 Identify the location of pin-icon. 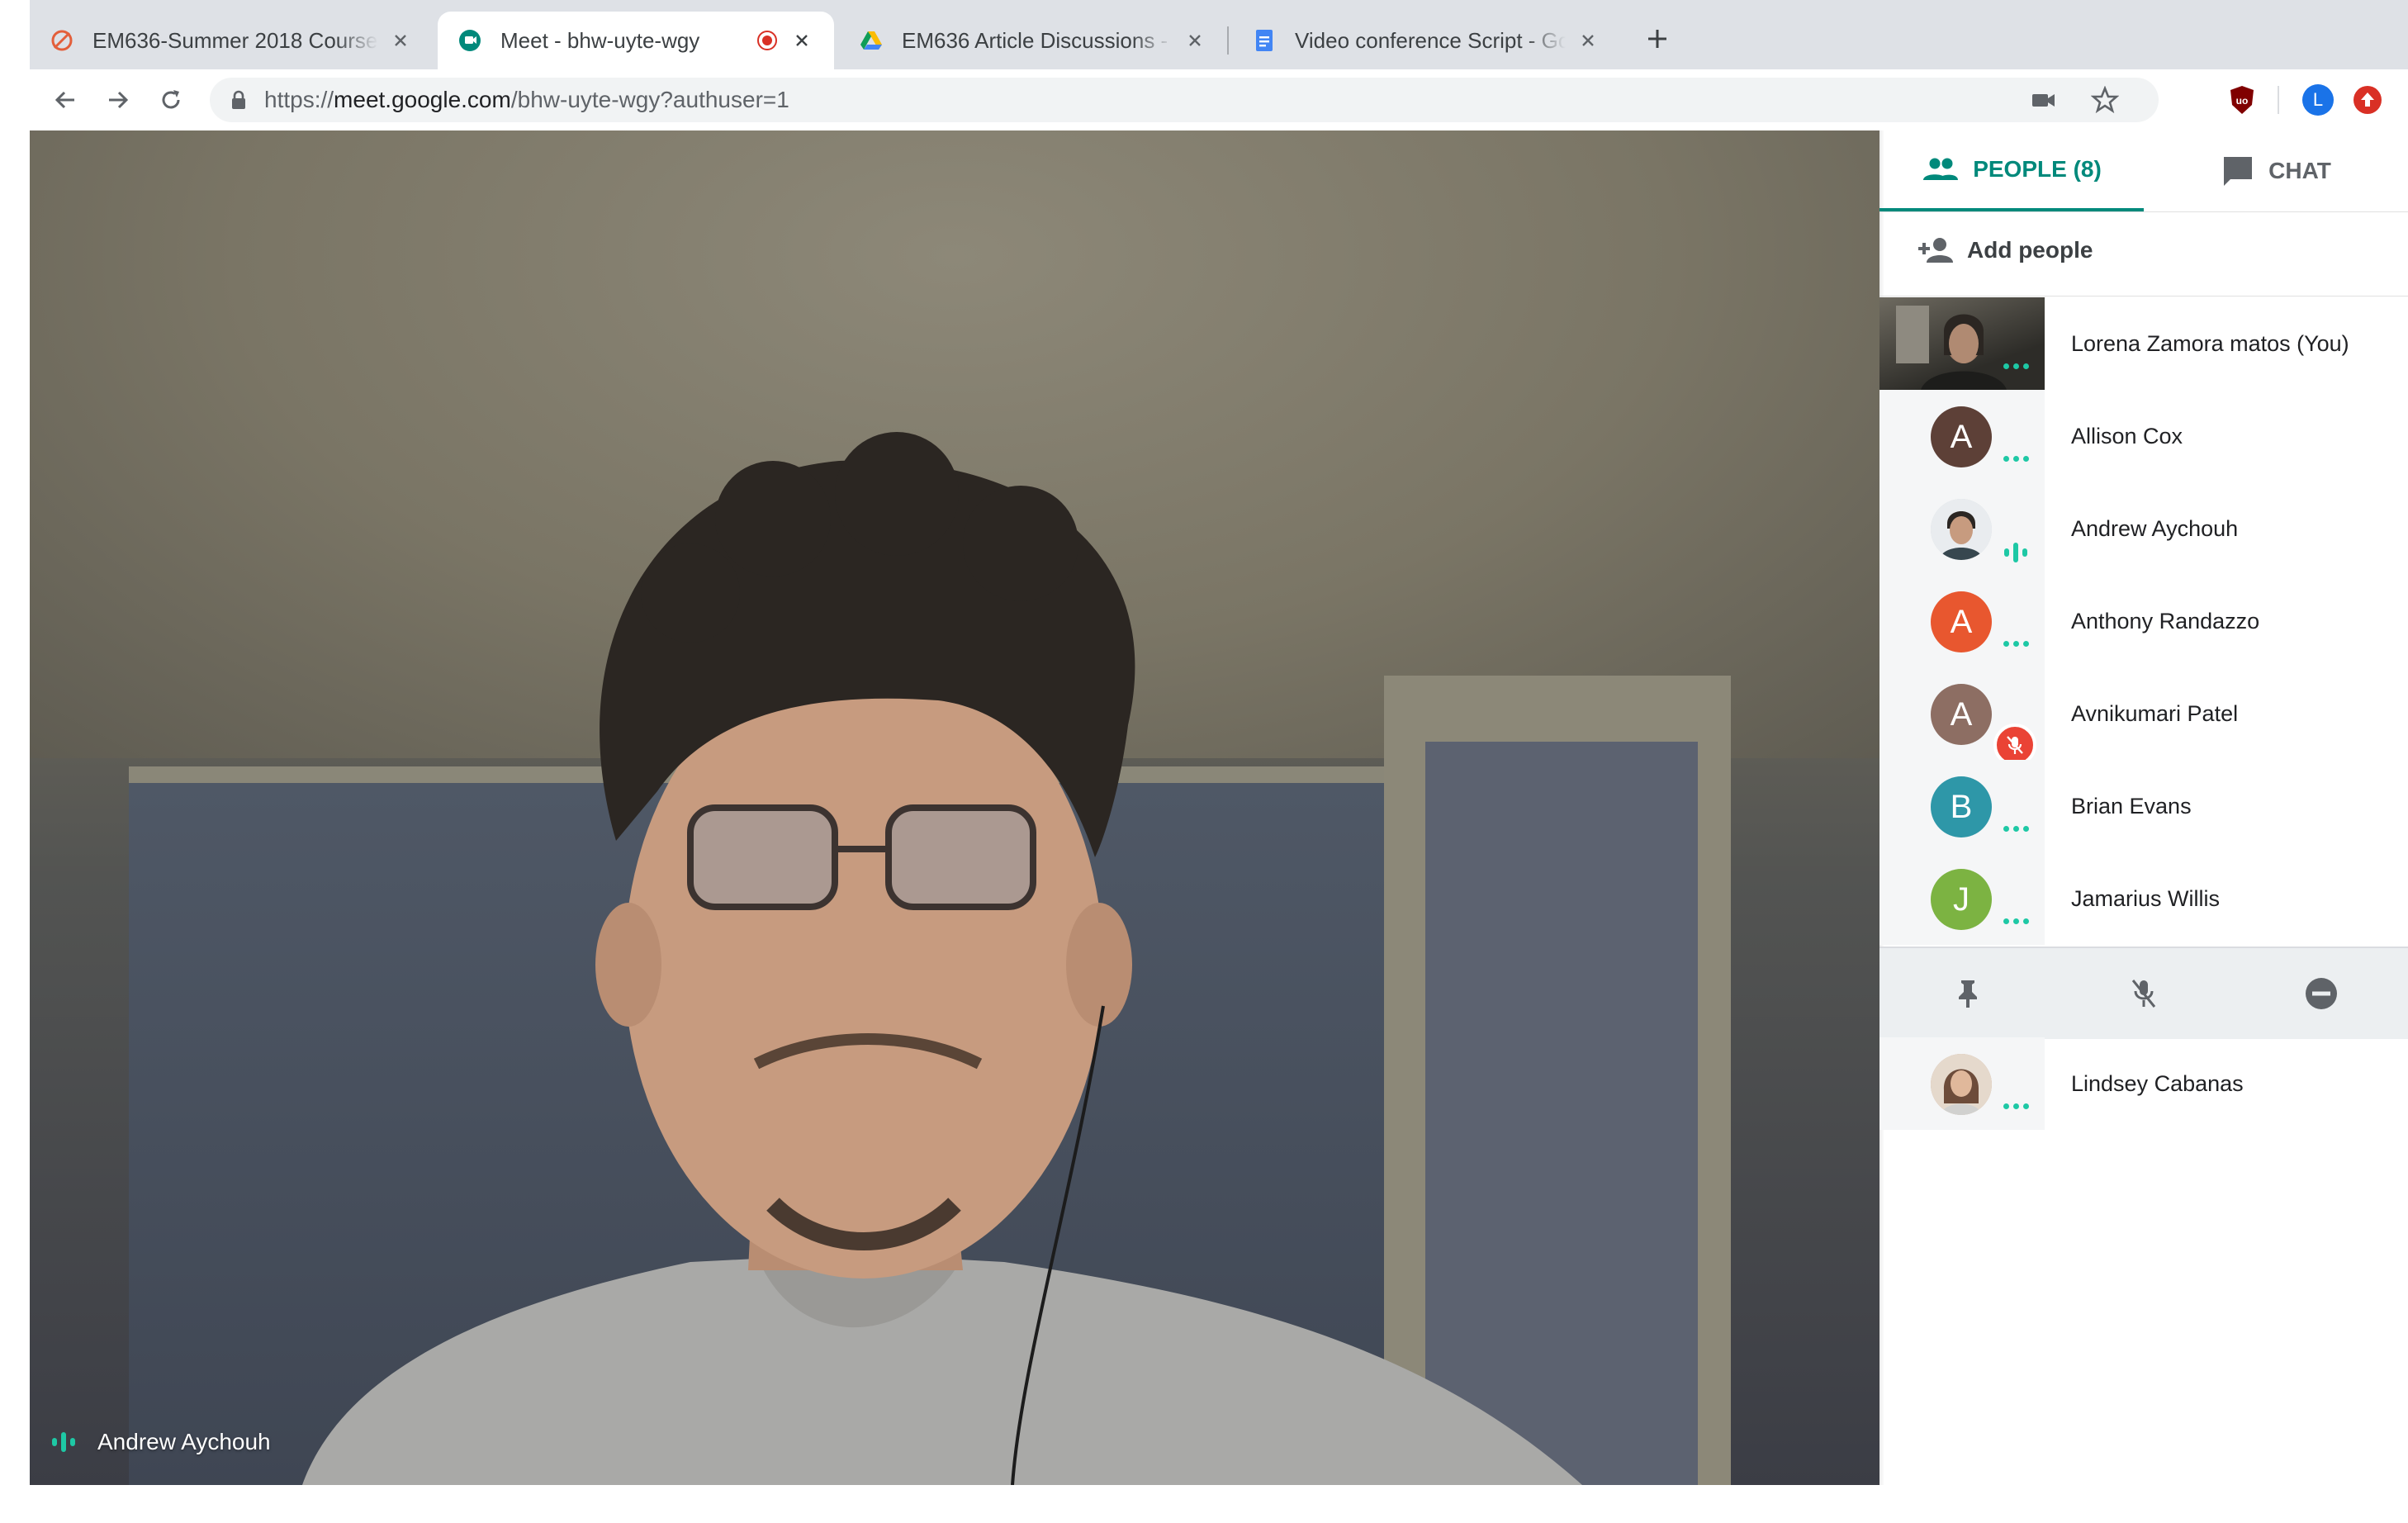
(1968, 994).